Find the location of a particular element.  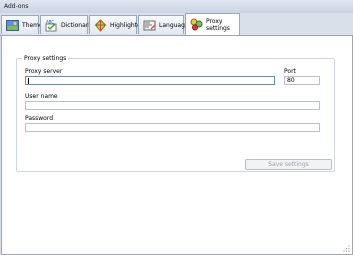

group-title: Proxy settings is located at coordinates (45, 58).